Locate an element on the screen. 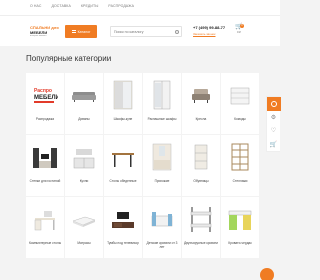 This screenshot has height=280, width=320. category-label: Тумбы под телевизор is located at coordinates (123, 243).